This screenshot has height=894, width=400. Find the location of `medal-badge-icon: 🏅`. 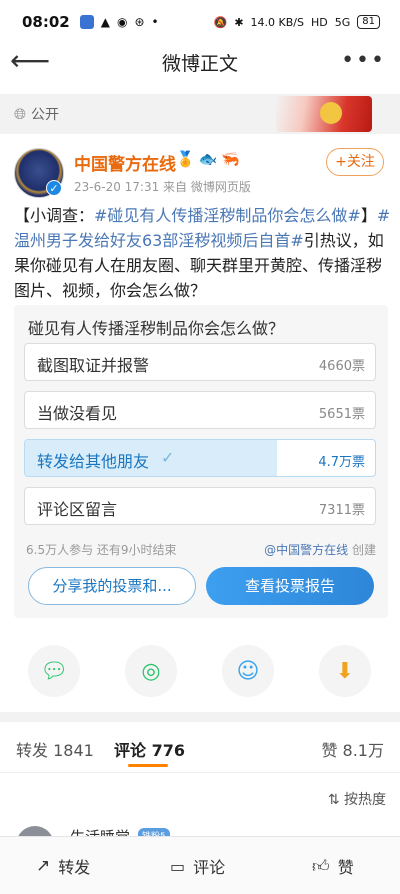

medal-badge-icon: 🏅 is located at coordinates (185, 159).